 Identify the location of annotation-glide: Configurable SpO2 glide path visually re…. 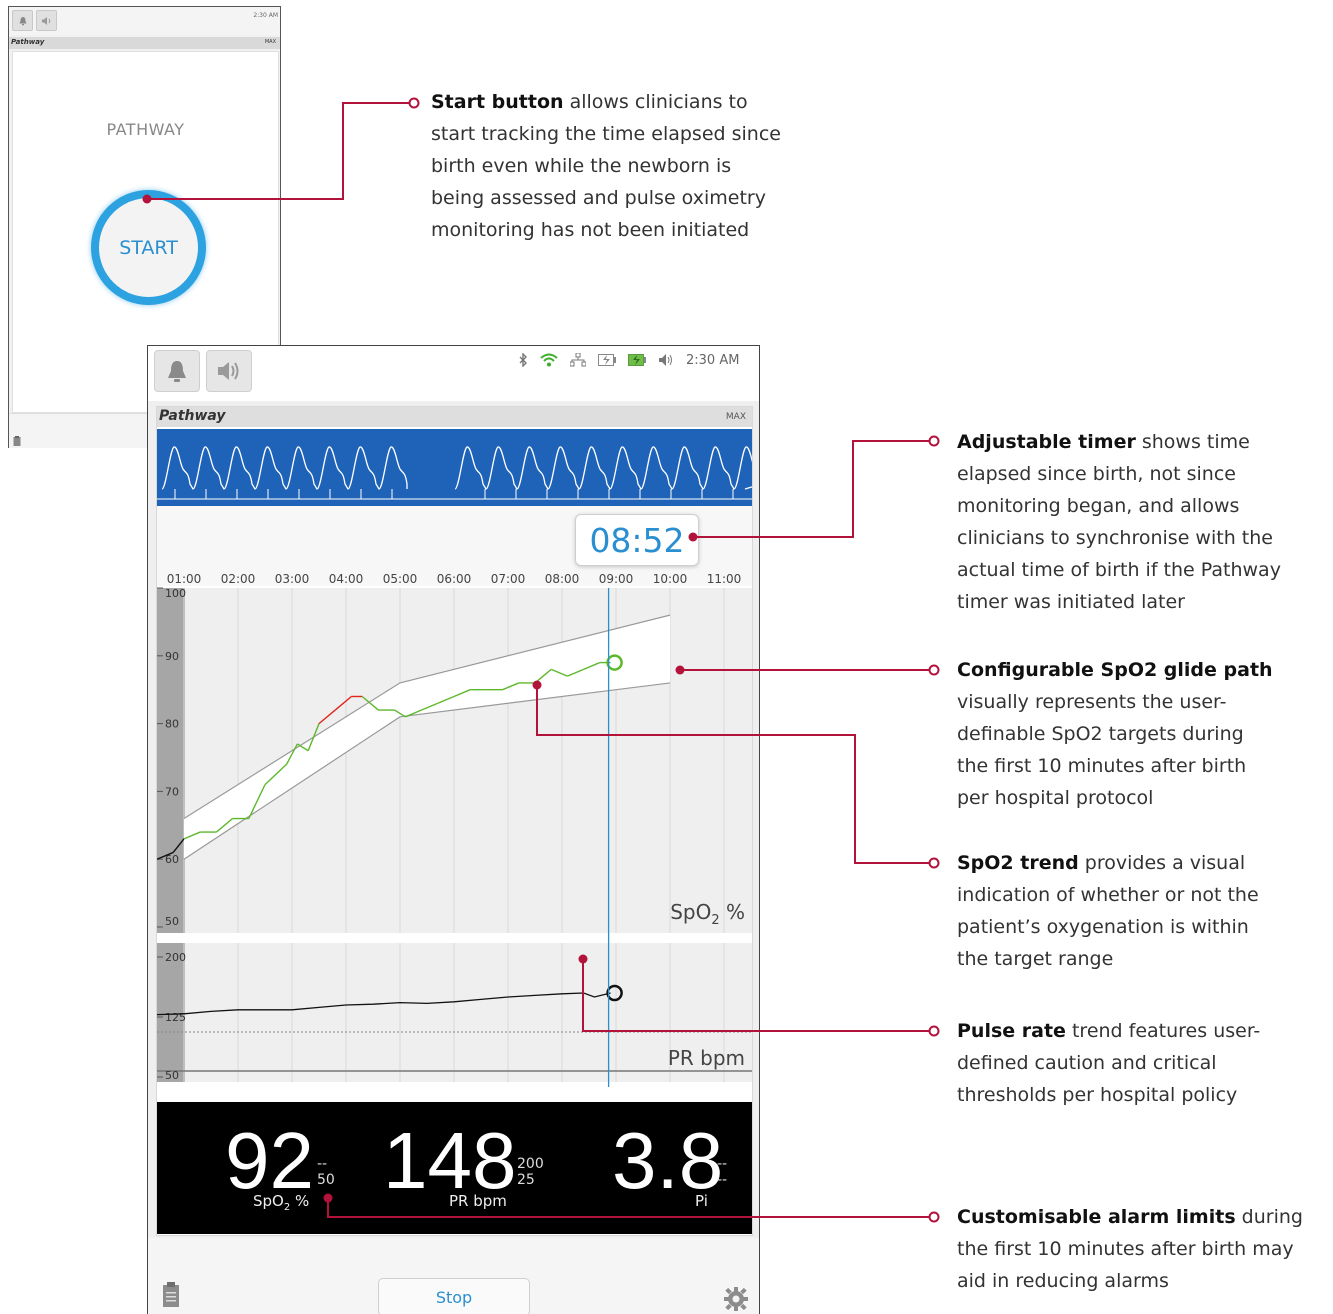
(1115, 734).